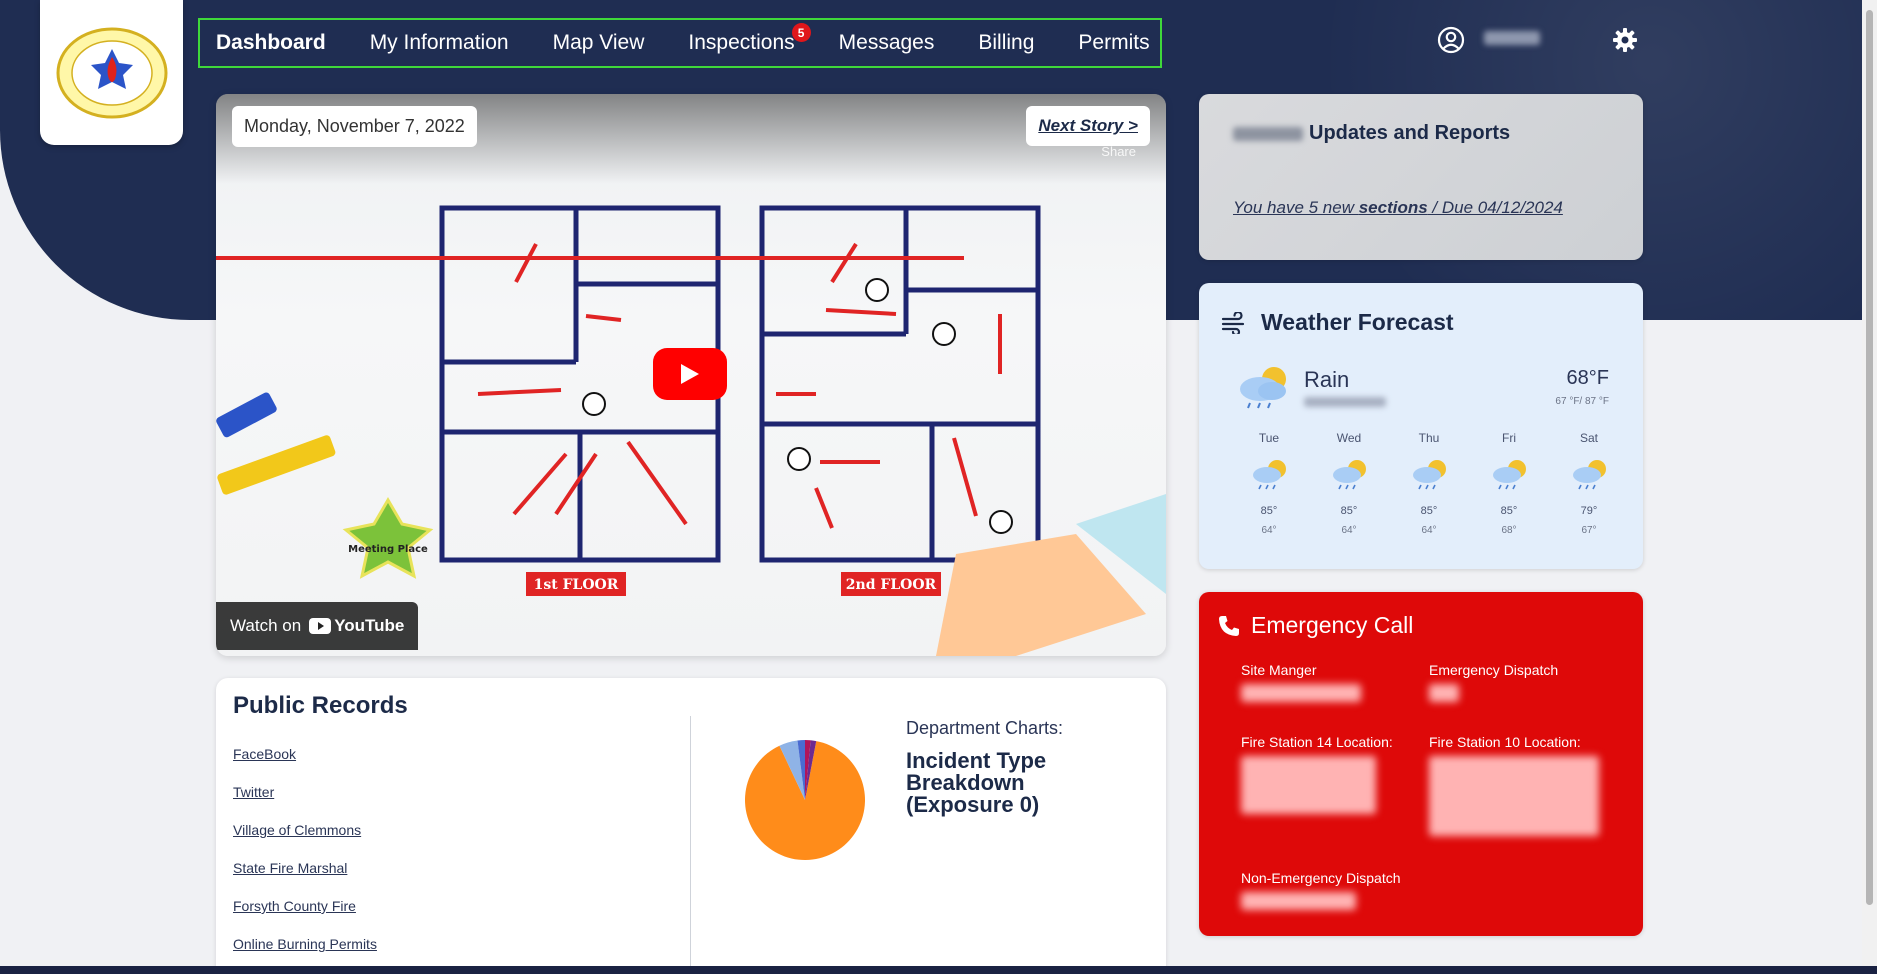 The image size is (1877, 974). What do you see at coordinates (1625, 40) in the screenshot?
I see `gear-icon` at bounding box center [1625, 40].